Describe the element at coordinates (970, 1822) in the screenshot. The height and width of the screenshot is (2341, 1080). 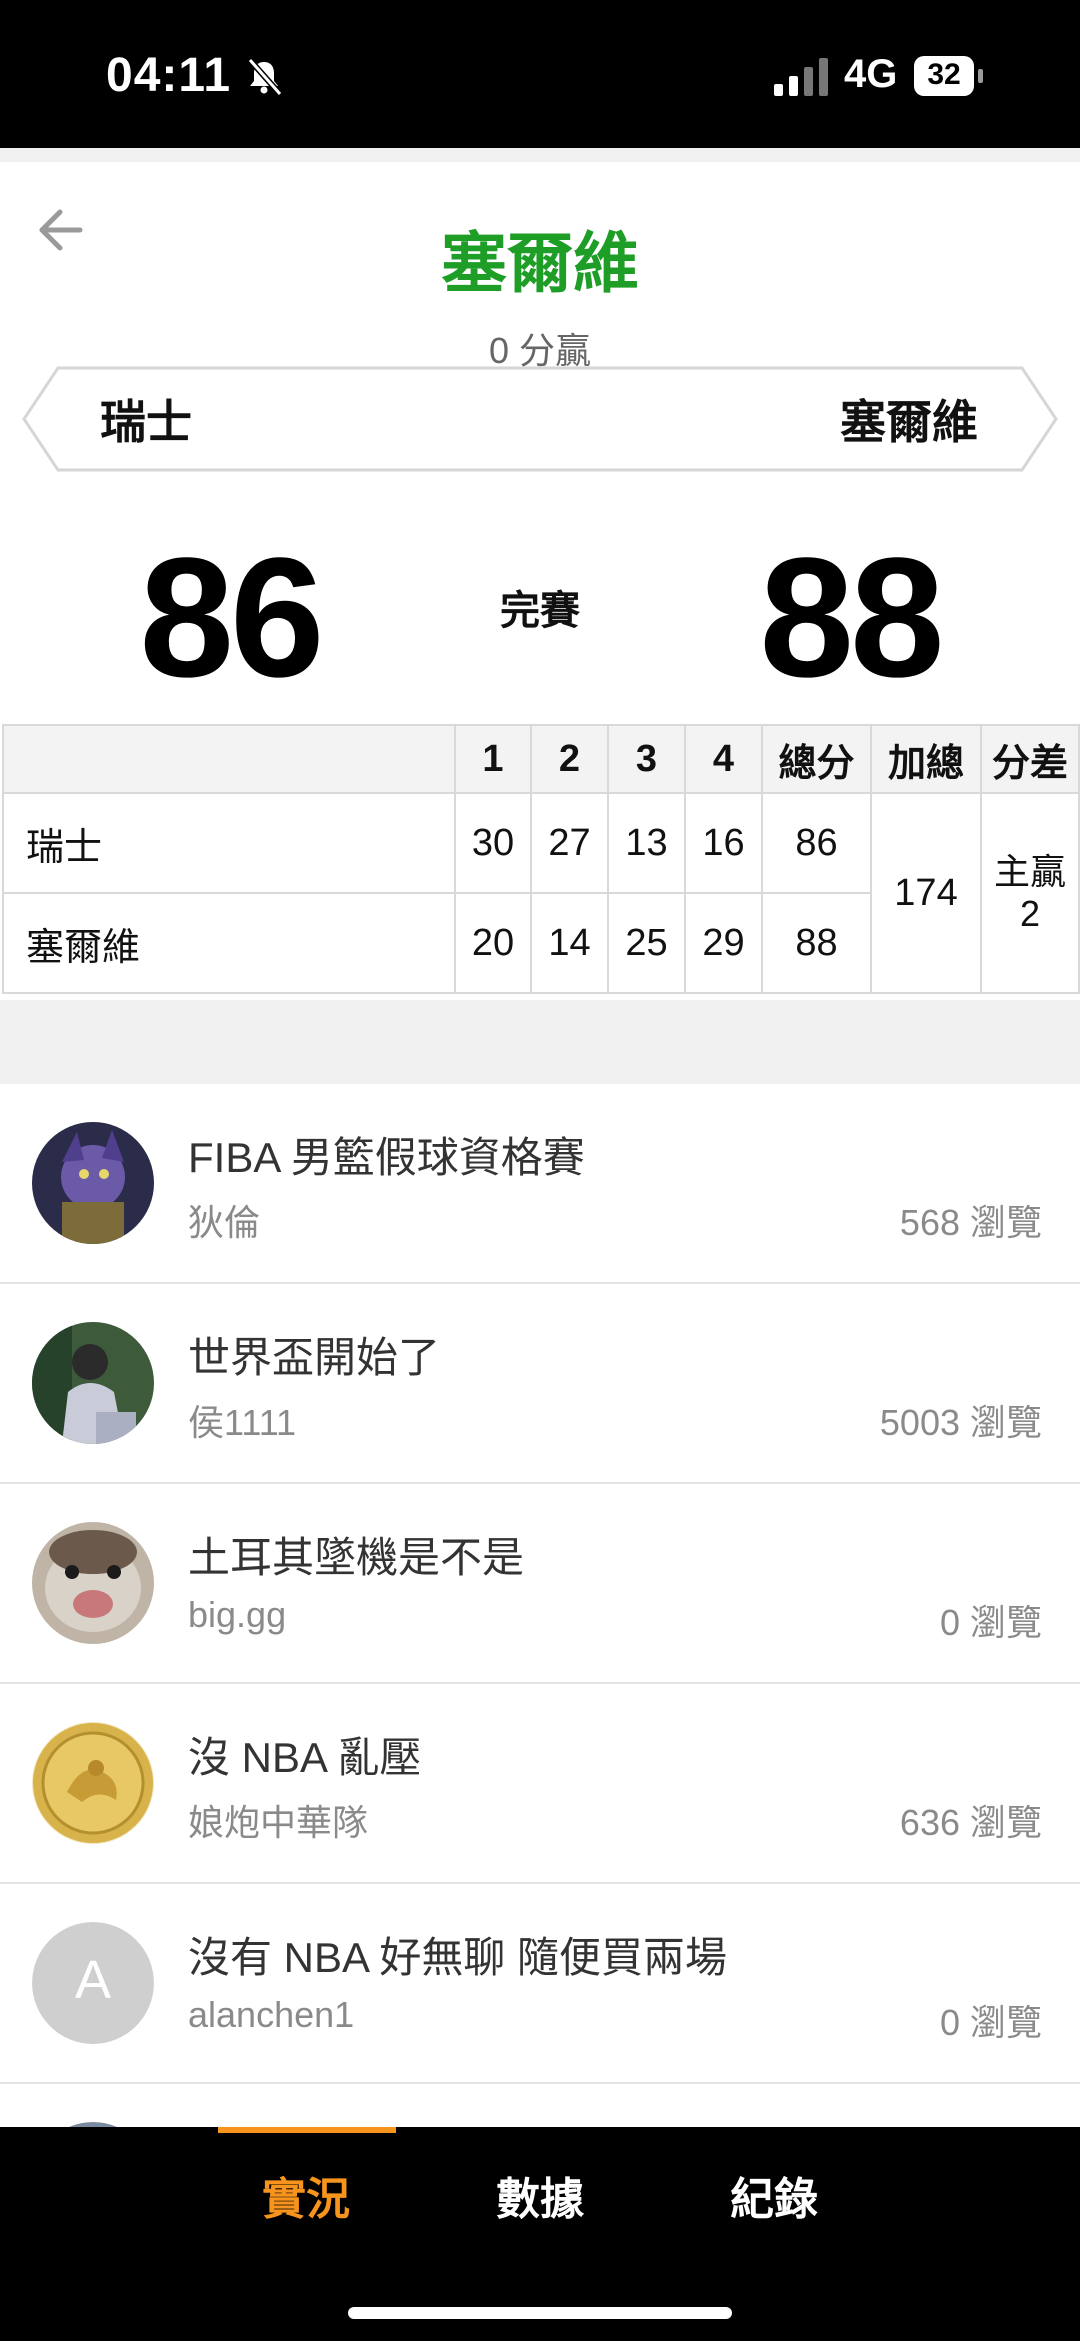
I see `post-views: 636 瀏覽` at that location.